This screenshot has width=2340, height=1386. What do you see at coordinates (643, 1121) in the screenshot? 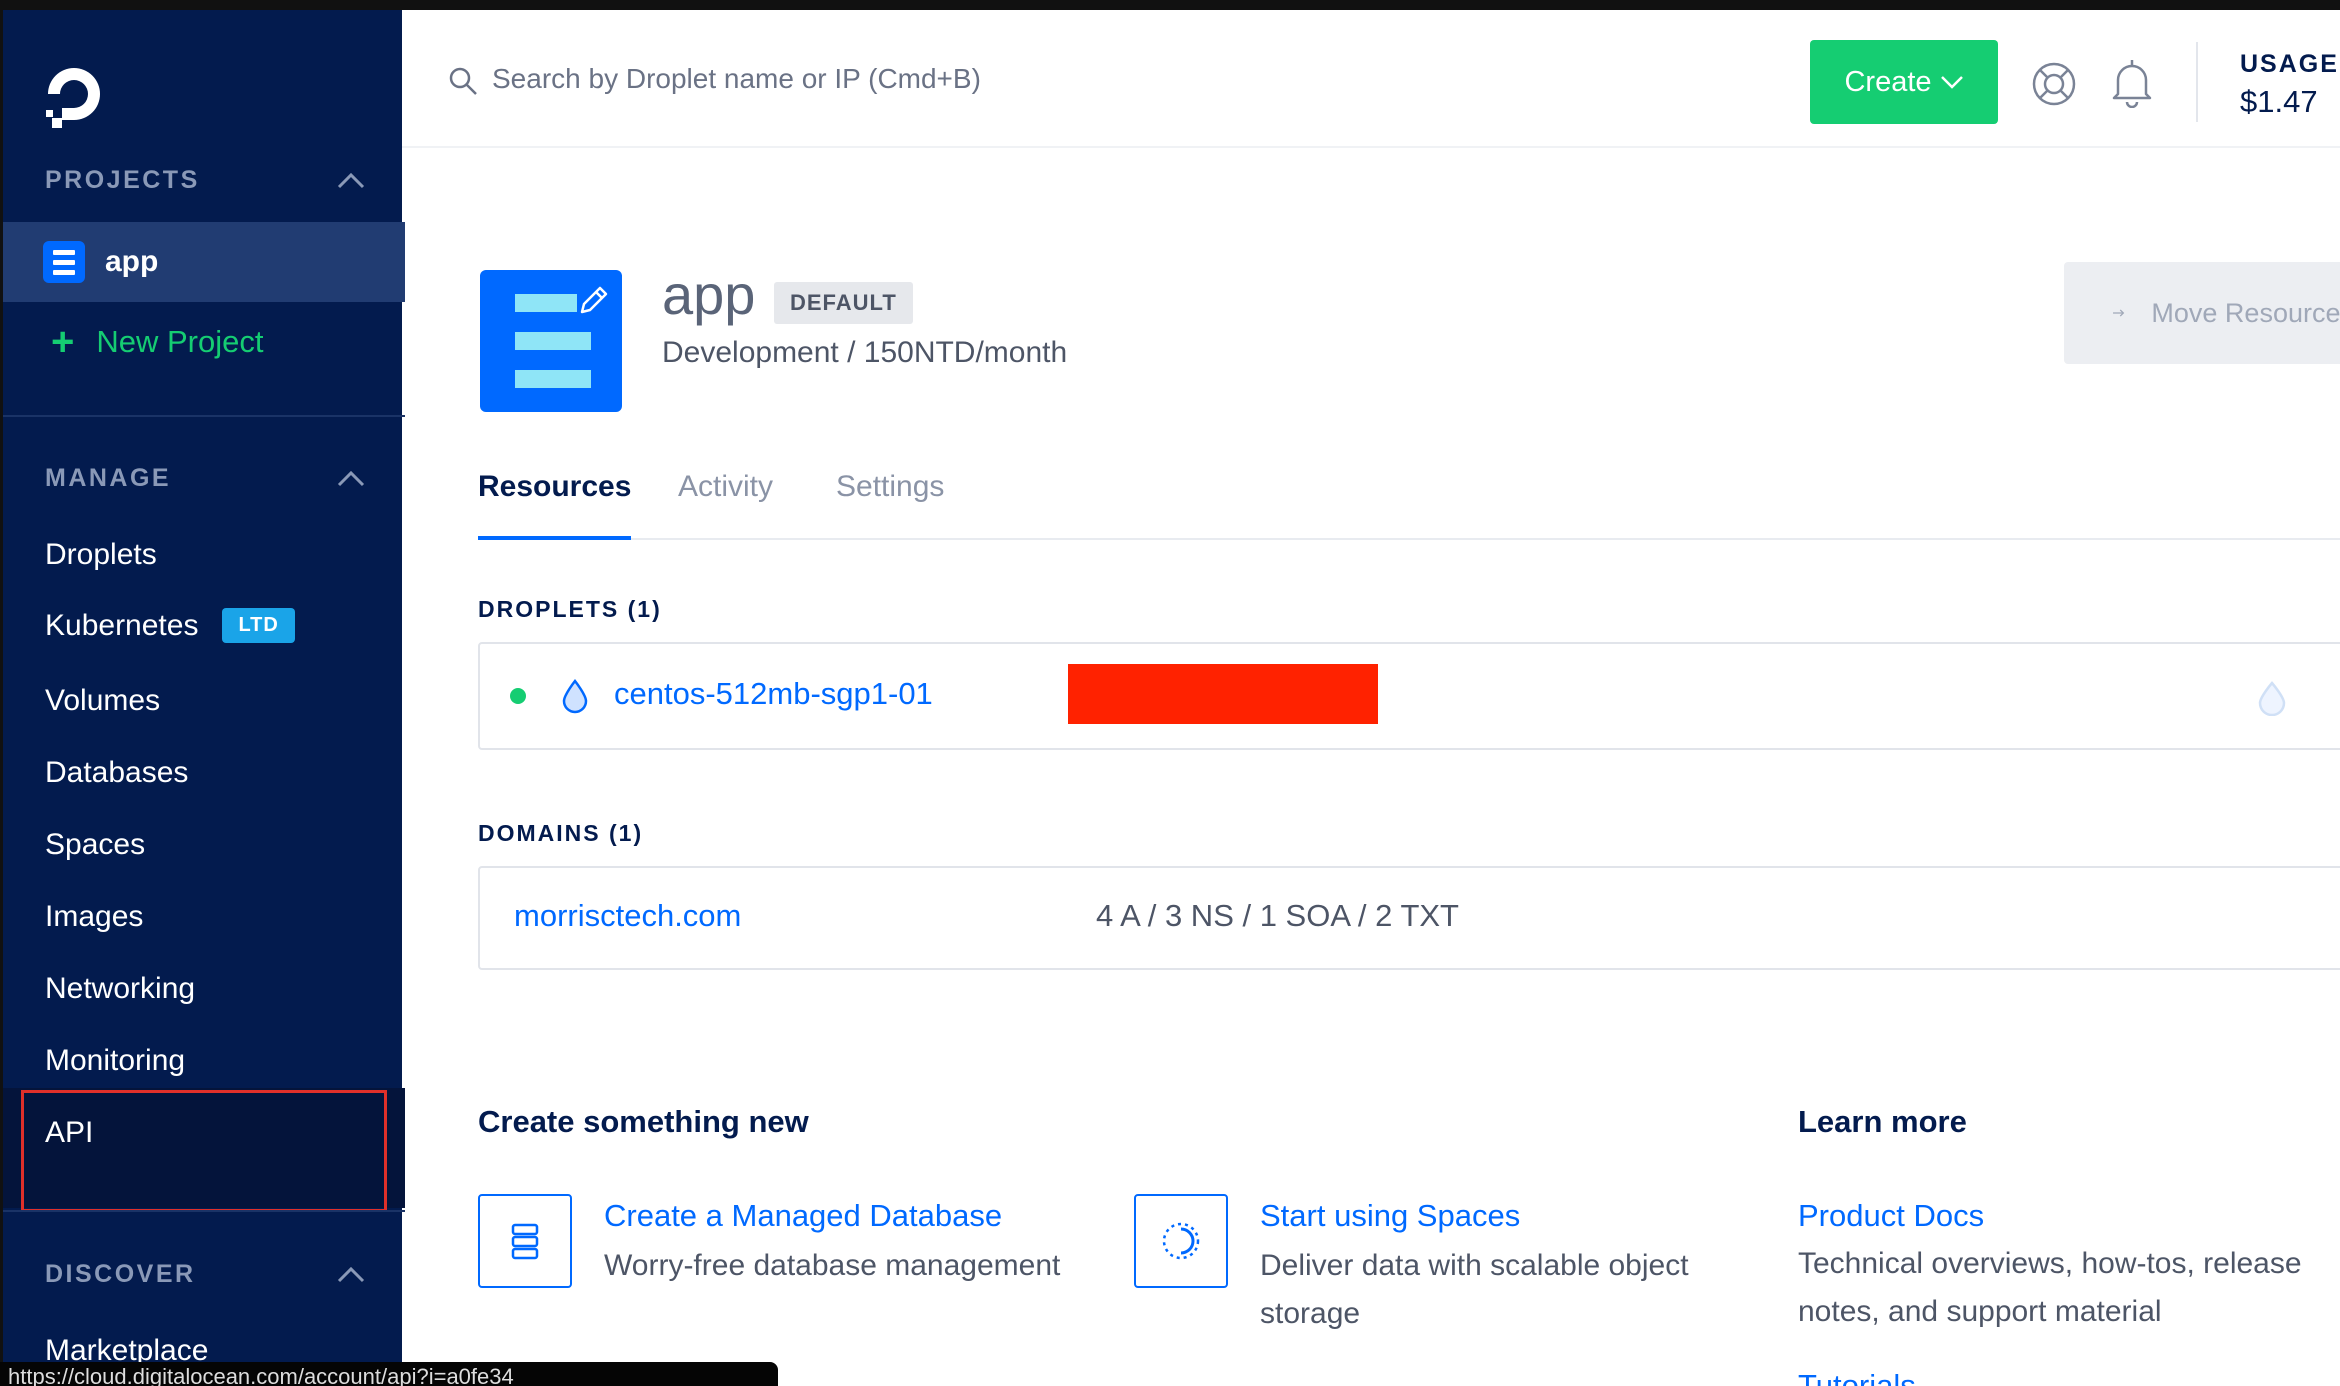
I see `create-something-new-header: Create something new` at bounding box center [643, 1121].